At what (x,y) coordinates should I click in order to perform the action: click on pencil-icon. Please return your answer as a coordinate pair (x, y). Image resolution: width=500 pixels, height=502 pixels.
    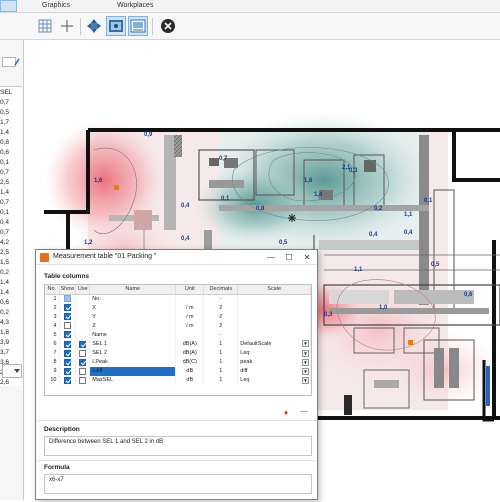
    Looking at the image, I should click on (17, 62).